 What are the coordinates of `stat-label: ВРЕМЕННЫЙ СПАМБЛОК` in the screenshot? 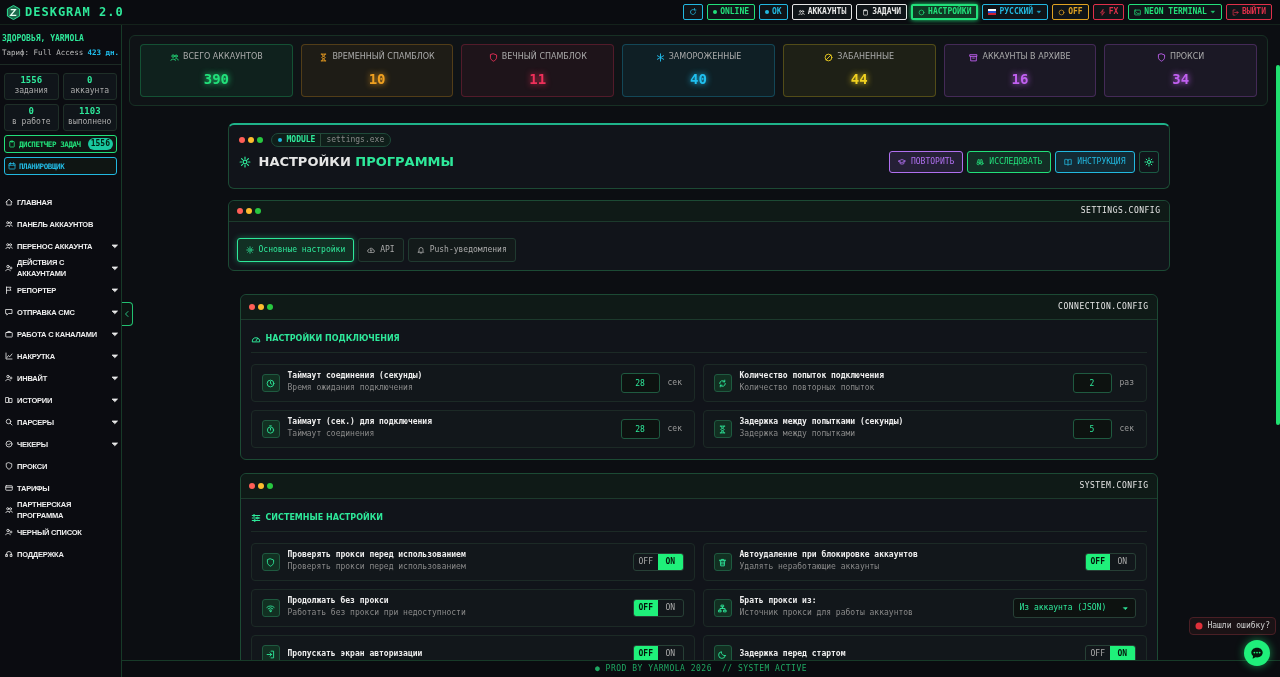 It's located at (383, 57).